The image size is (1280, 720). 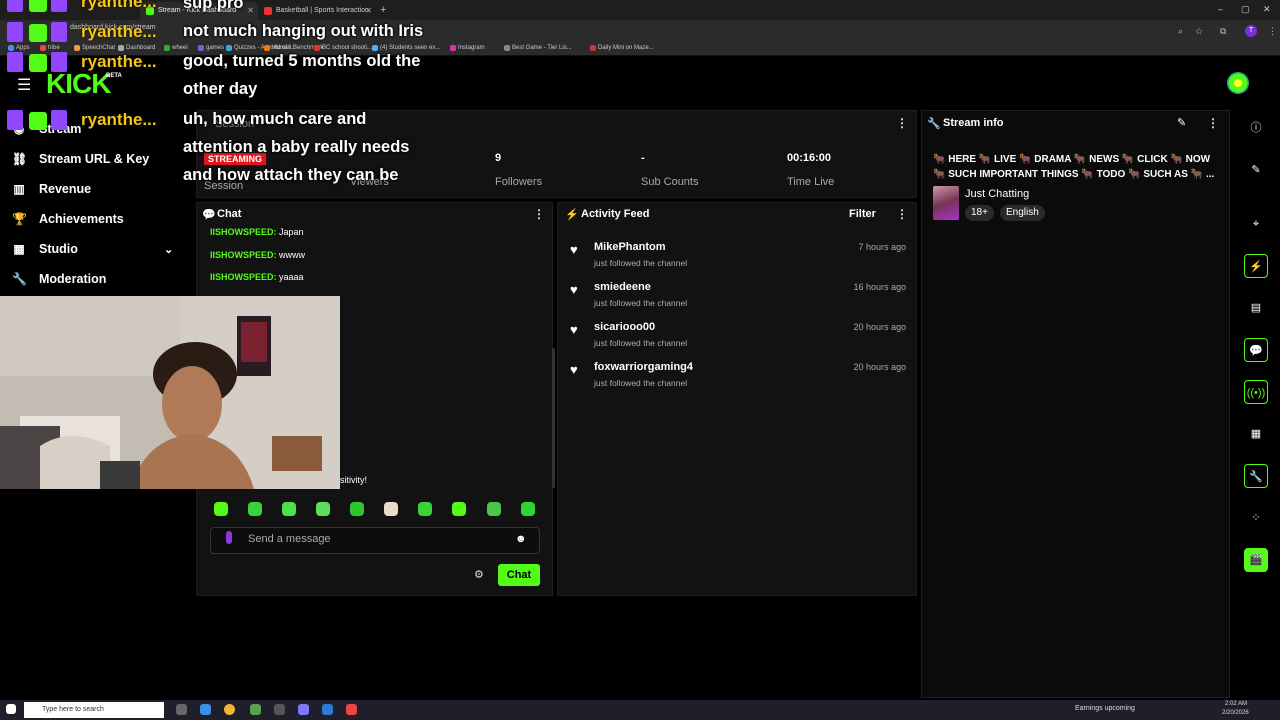 I want to click on chat-settings-gear-icon: ⚙, so click(x=479, y=574).